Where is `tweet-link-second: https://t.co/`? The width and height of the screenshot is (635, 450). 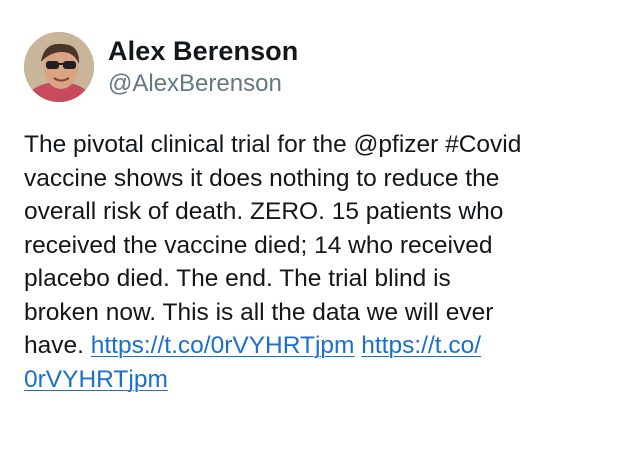
tweet-link-second: https://t.co/ is located at coordinates (421, 345).